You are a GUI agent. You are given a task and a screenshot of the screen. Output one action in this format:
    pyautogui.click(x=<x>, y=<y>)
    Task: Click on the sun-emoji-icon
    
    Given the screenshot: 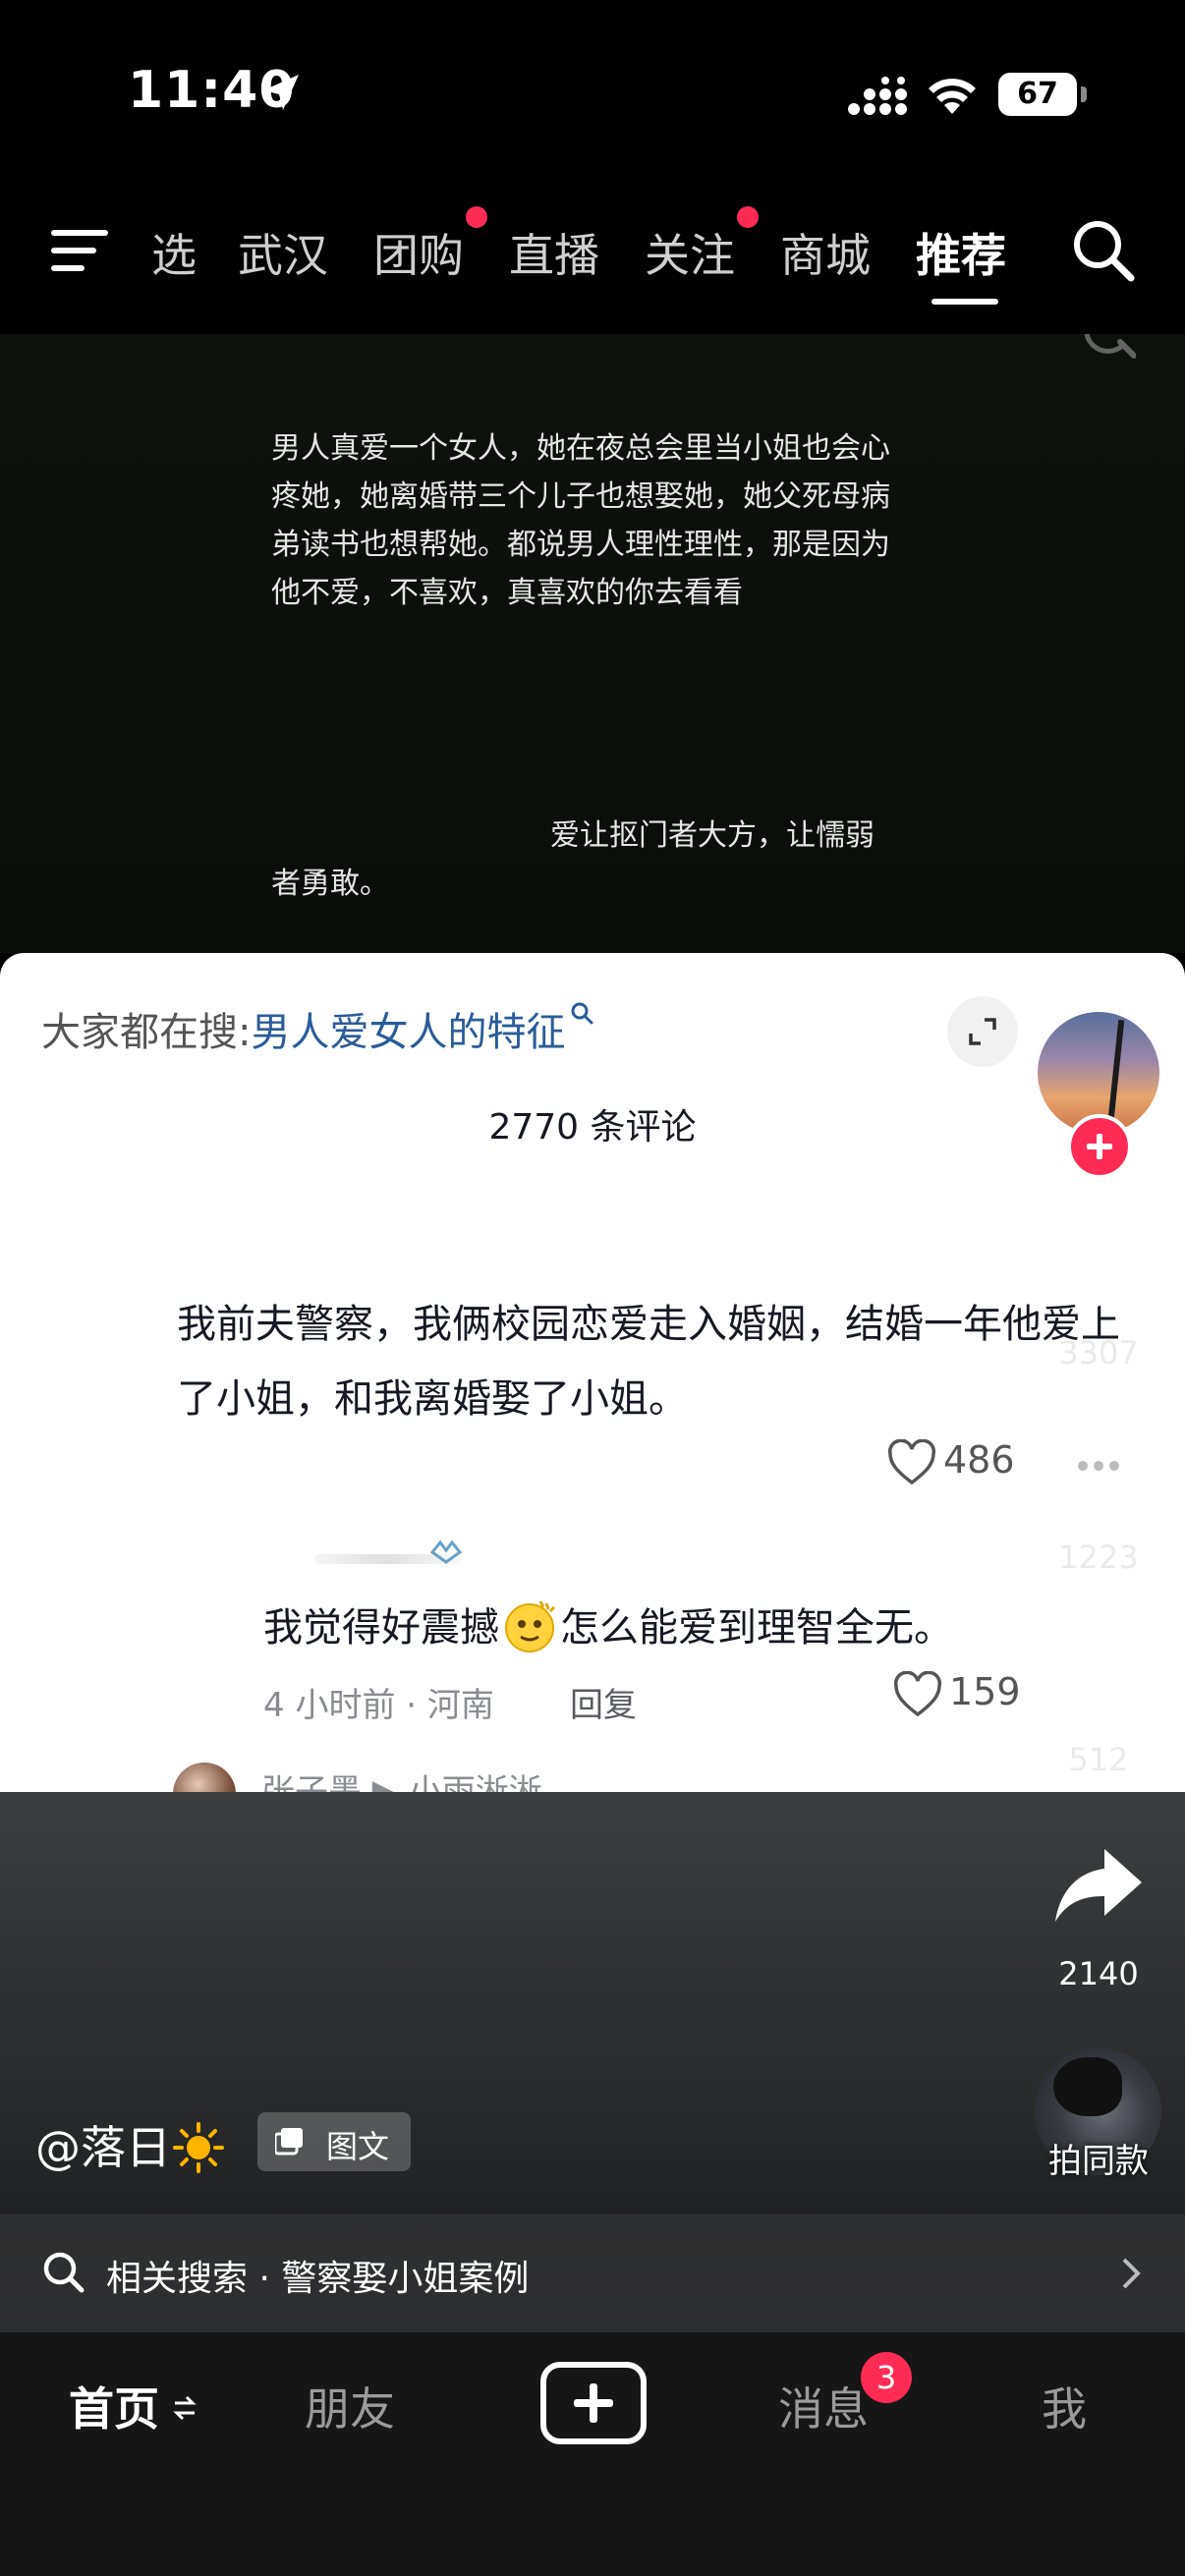 What is the action you would take?
    pyautogui.click(x=199, y=2147)
    